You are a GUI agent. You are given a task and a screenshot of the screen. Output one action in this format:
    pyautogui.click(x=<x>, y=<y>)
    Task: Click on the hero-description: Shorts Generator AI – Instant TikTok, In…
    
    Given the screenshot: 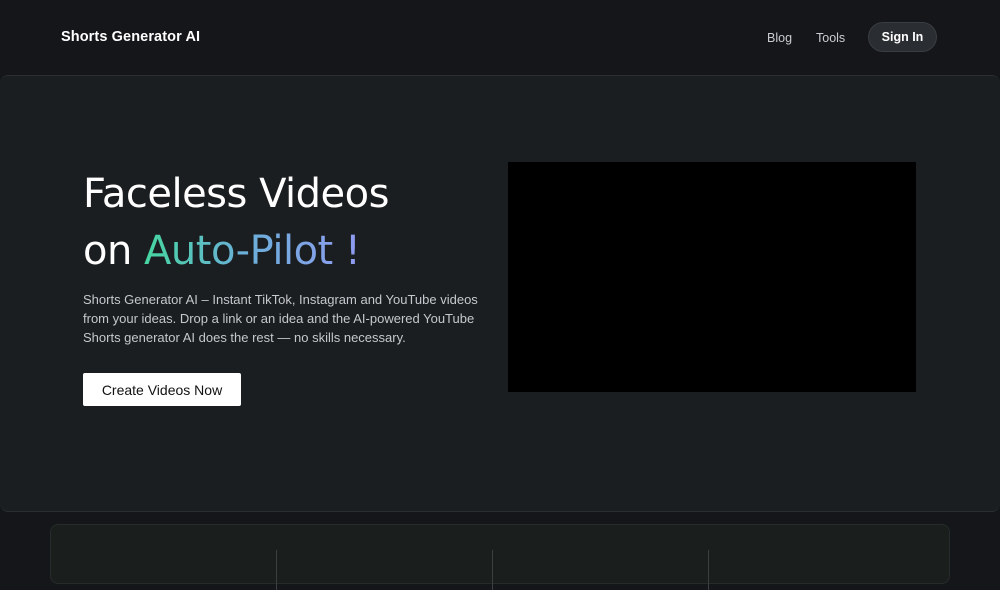 What is the action you would take?
    pyautogui.click(x=280, y=318)
    